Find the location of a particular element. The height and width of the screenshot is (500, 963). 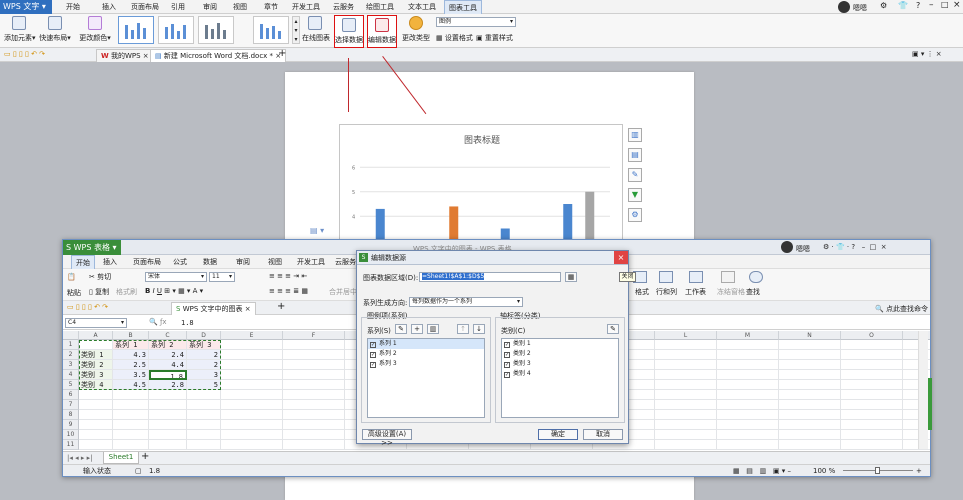

writer-menu-insert: 插入 is located at coordinates (109, 7).